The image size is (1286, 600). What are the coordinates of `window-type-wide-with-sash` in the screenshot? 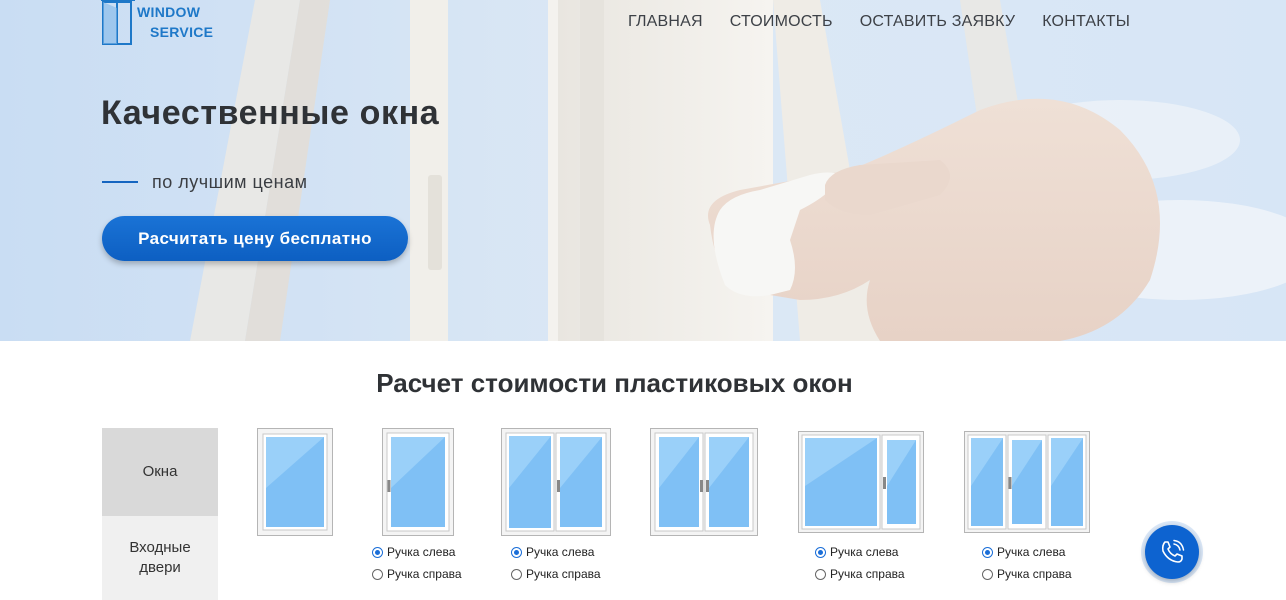 It's located at (861, 482).